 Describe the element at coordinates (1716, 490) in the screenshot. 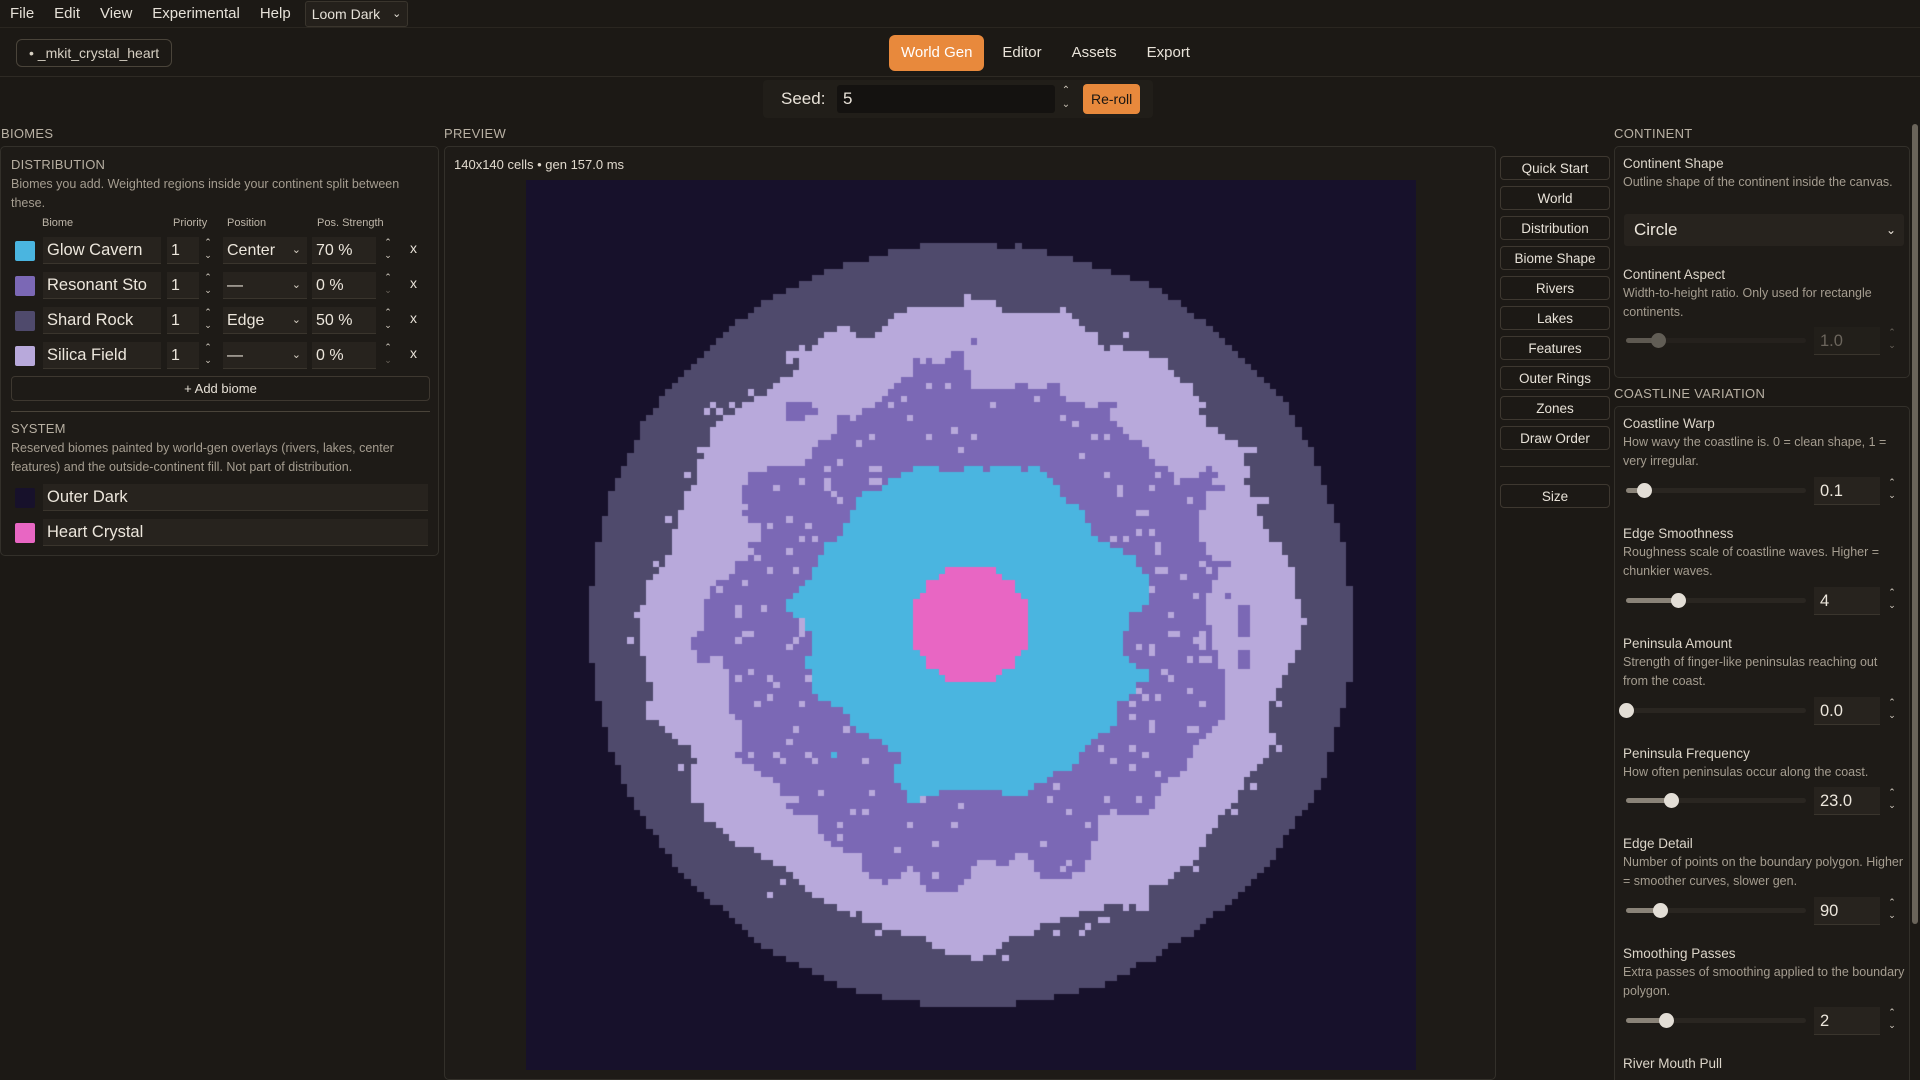

I see `coastline-warp-slider` at that location.